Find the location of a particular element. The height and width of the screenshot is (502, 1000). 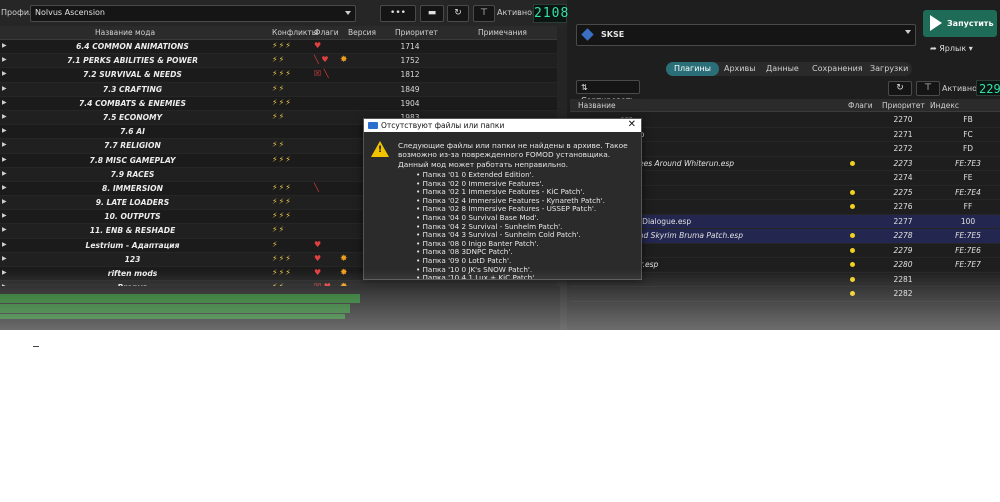

mod-name: 10. OUTPUTS is located at coordinates (132, 217).